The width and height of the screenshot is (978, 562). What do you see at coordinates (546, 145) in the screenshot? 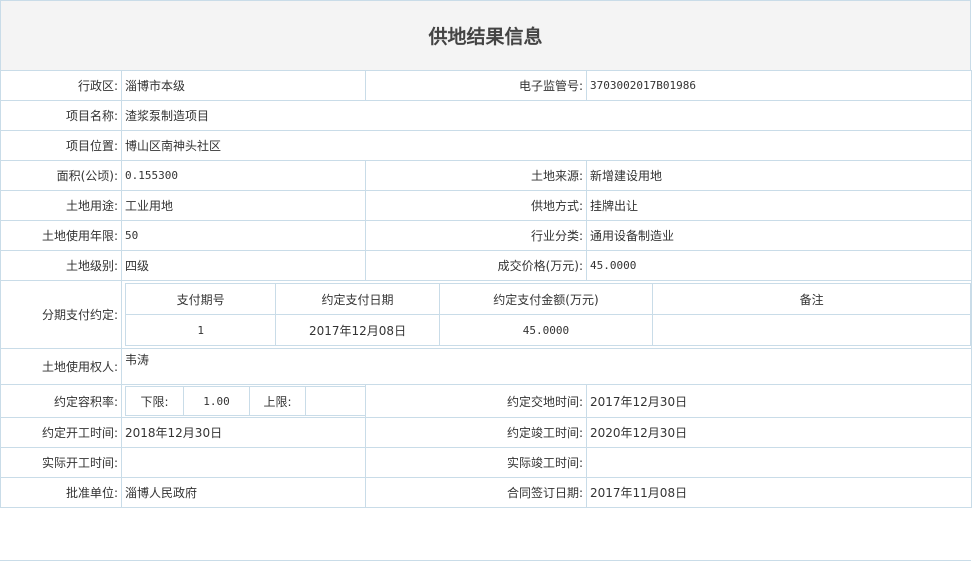
I see `project-location-value: 博山区南神头社区` at bounding box center [546, 145].